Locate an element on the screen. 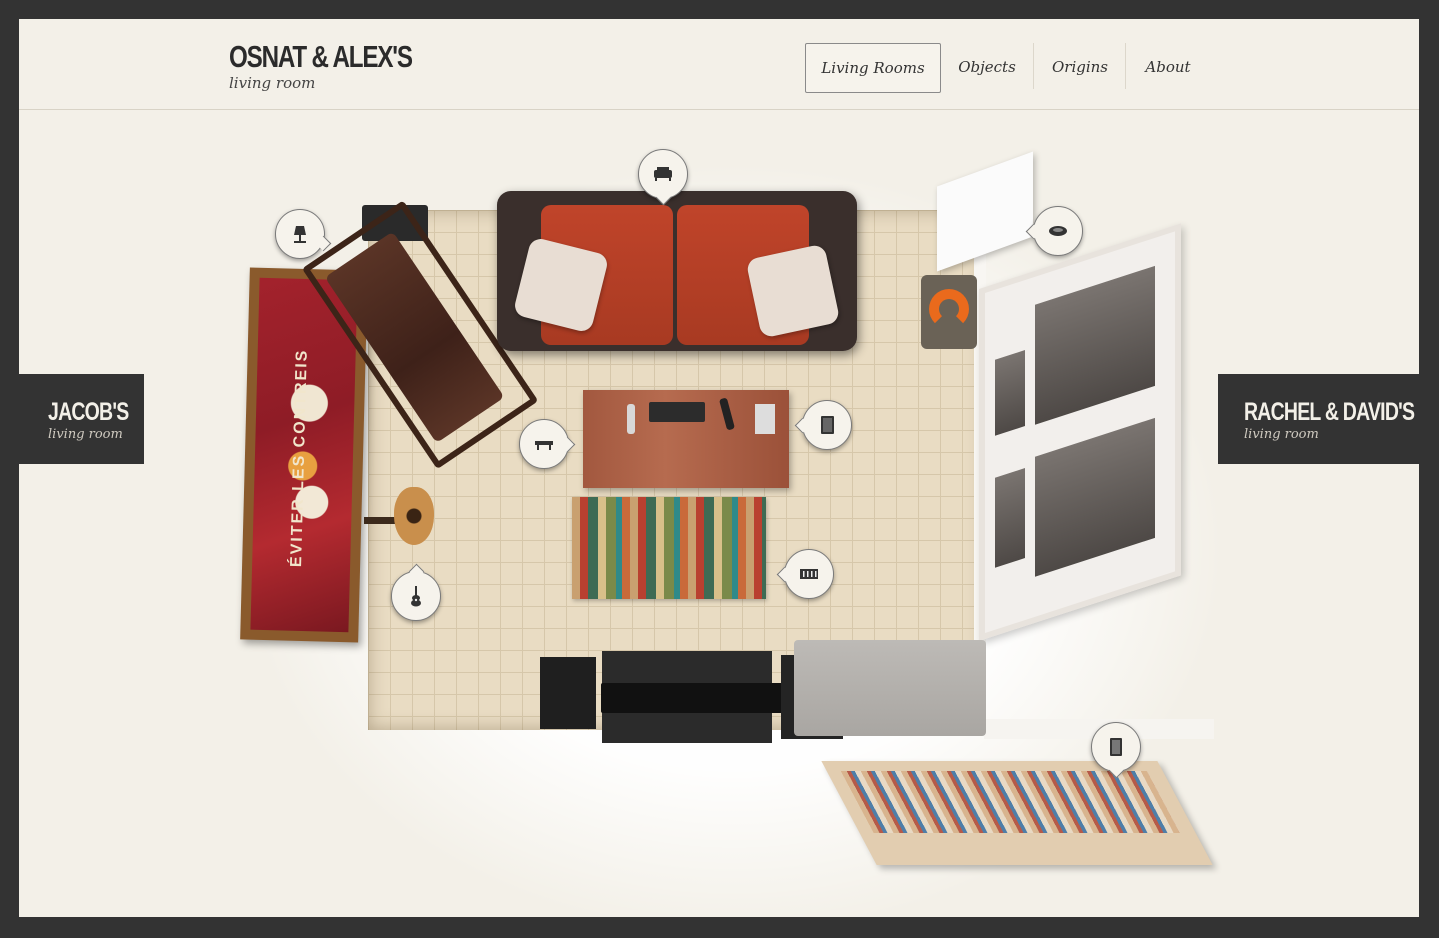  shelf-unit is located at coordinates (568, 693).